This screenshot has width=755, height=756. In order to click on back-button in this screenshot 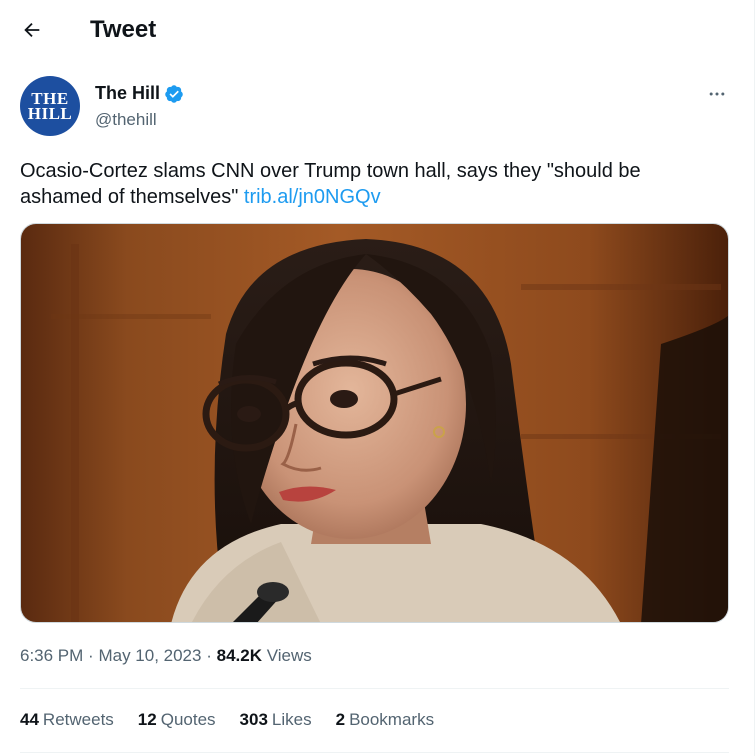, I will do `click(32, 30)`.